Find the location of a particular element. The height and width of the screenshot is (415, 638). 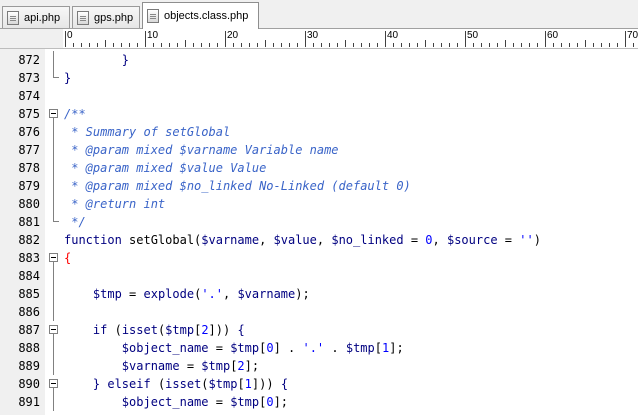

code-text: } elseif (isset($tmp[1])) { is located at coordinates (176, 384).